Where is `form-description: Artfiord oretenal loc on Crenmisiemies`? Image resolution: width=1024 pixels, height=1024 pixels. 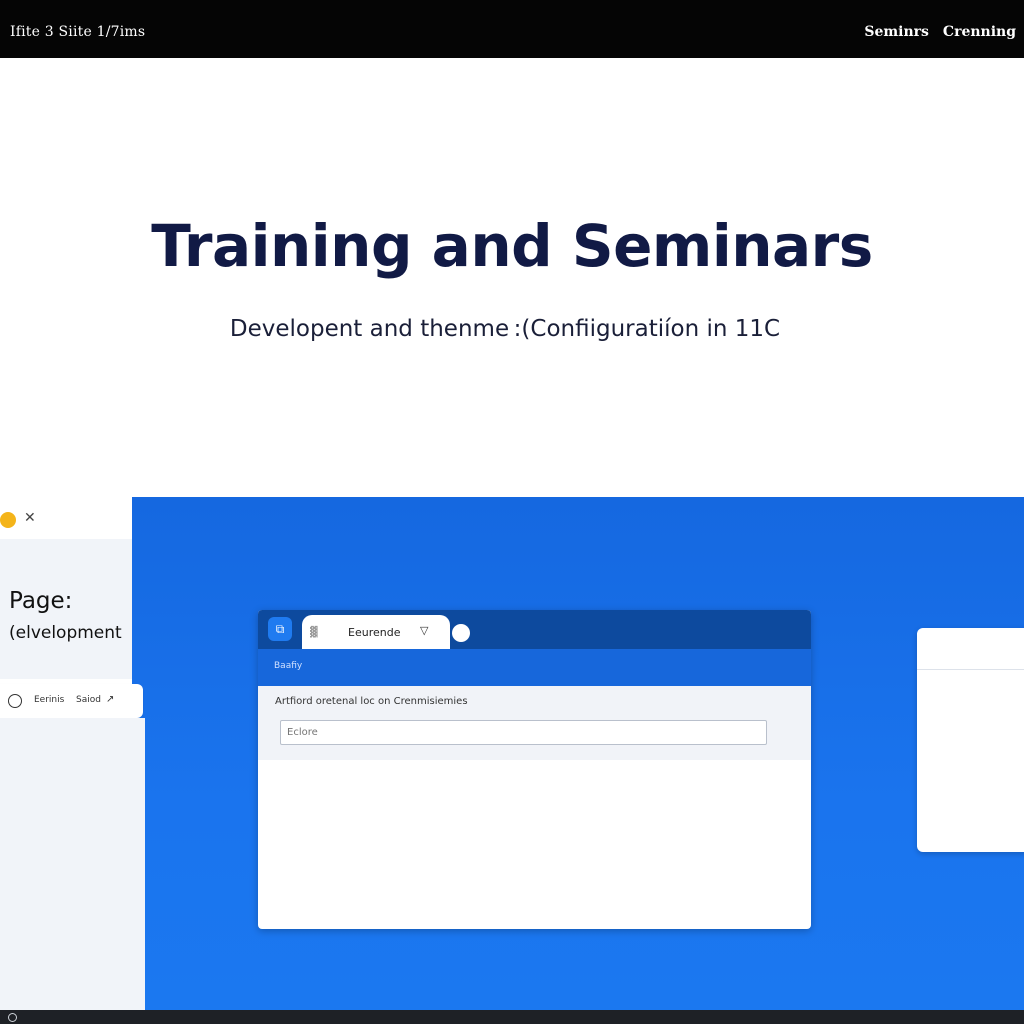
form-description: Artfiord oretenal loc on Crenmisiemies is located at coordinates (371, 701).